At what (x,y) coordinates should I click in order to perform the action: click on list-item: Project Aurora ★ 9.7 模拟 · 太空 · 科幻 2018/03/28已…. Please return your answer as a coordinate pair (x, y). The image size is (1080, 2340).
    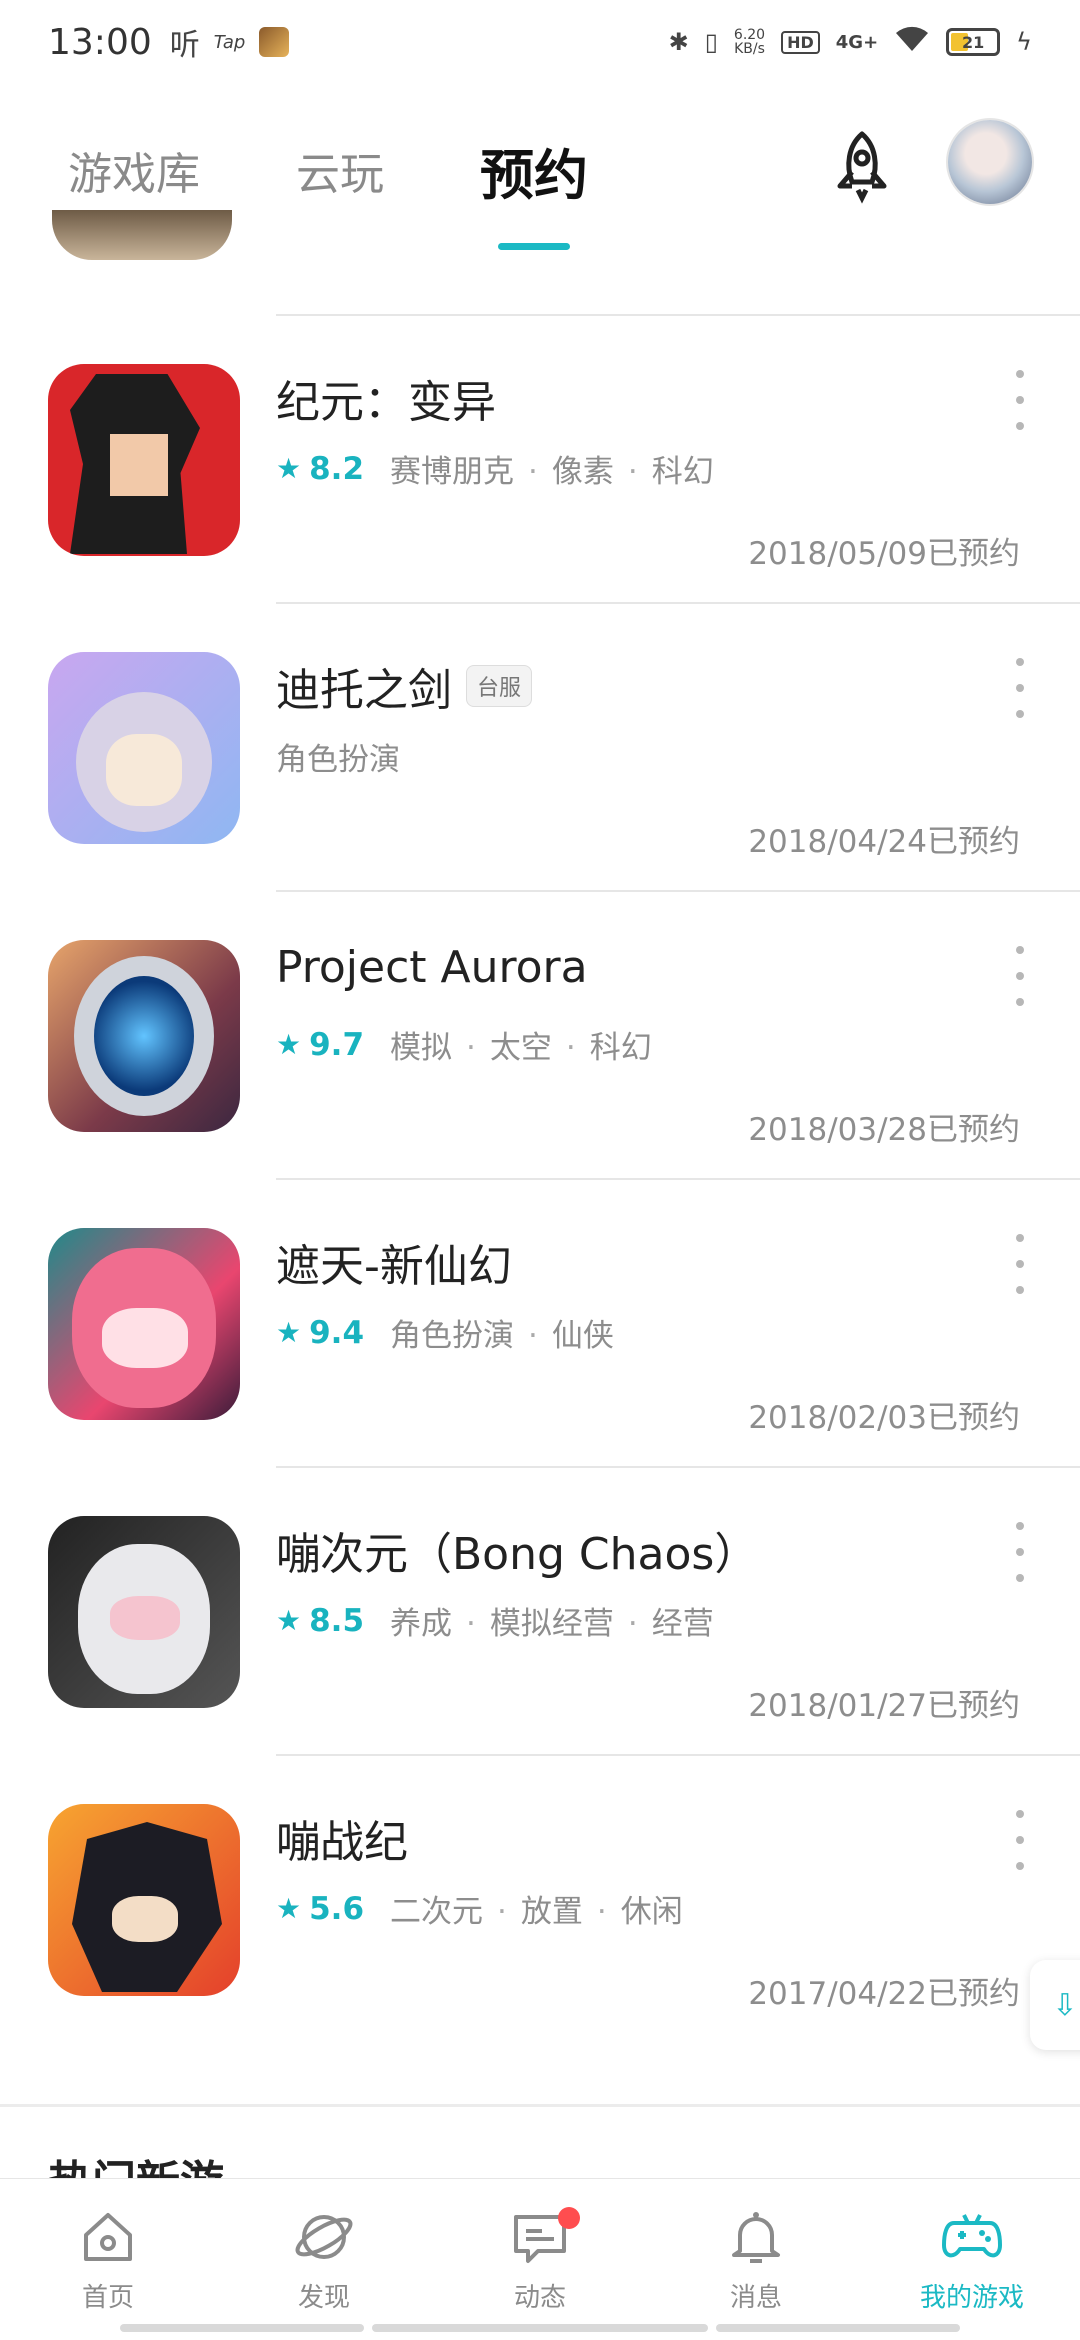
    Looking at the image, I should click on (540, 1035).